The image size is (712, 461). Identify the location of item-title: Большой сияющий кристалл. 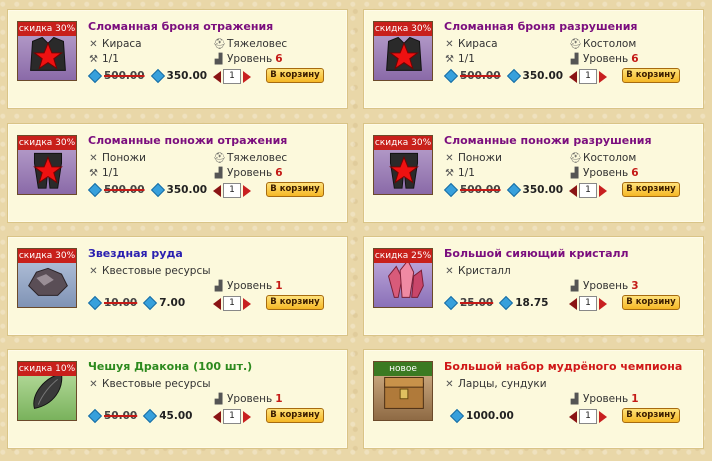
(536, 253).